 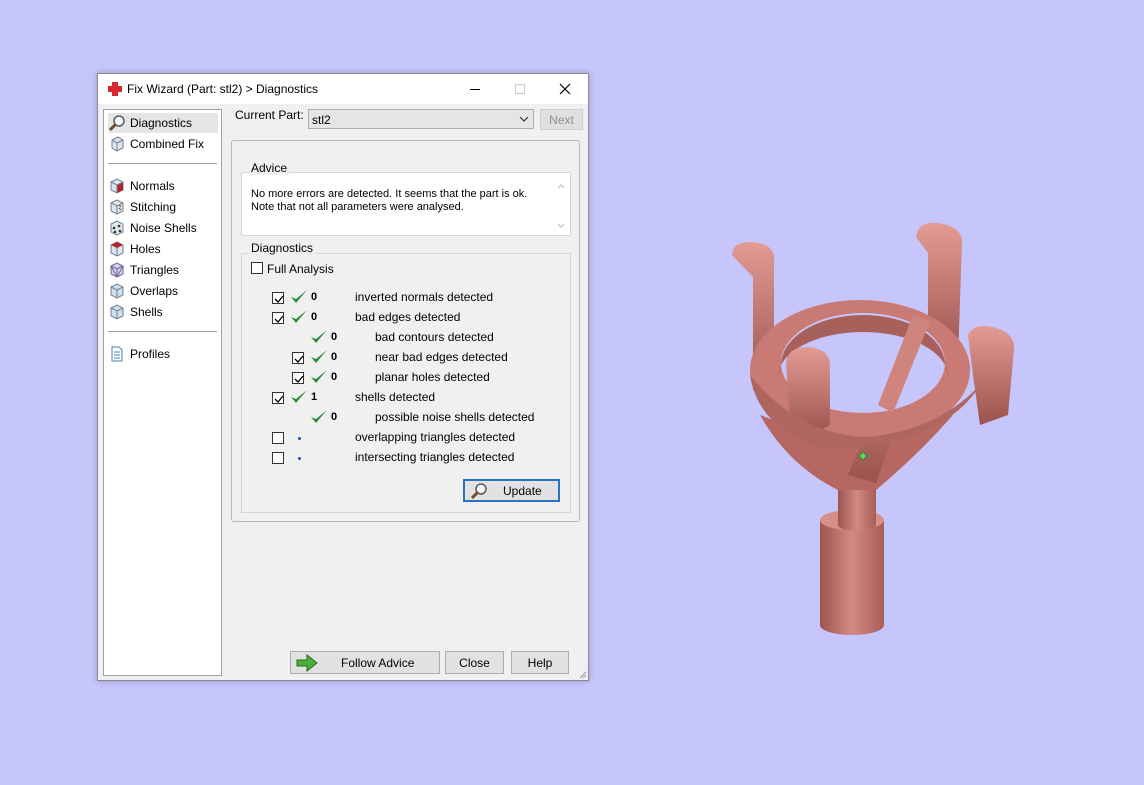 I want to click on current-part-label: Current Part:, so click(x=269, y=115).